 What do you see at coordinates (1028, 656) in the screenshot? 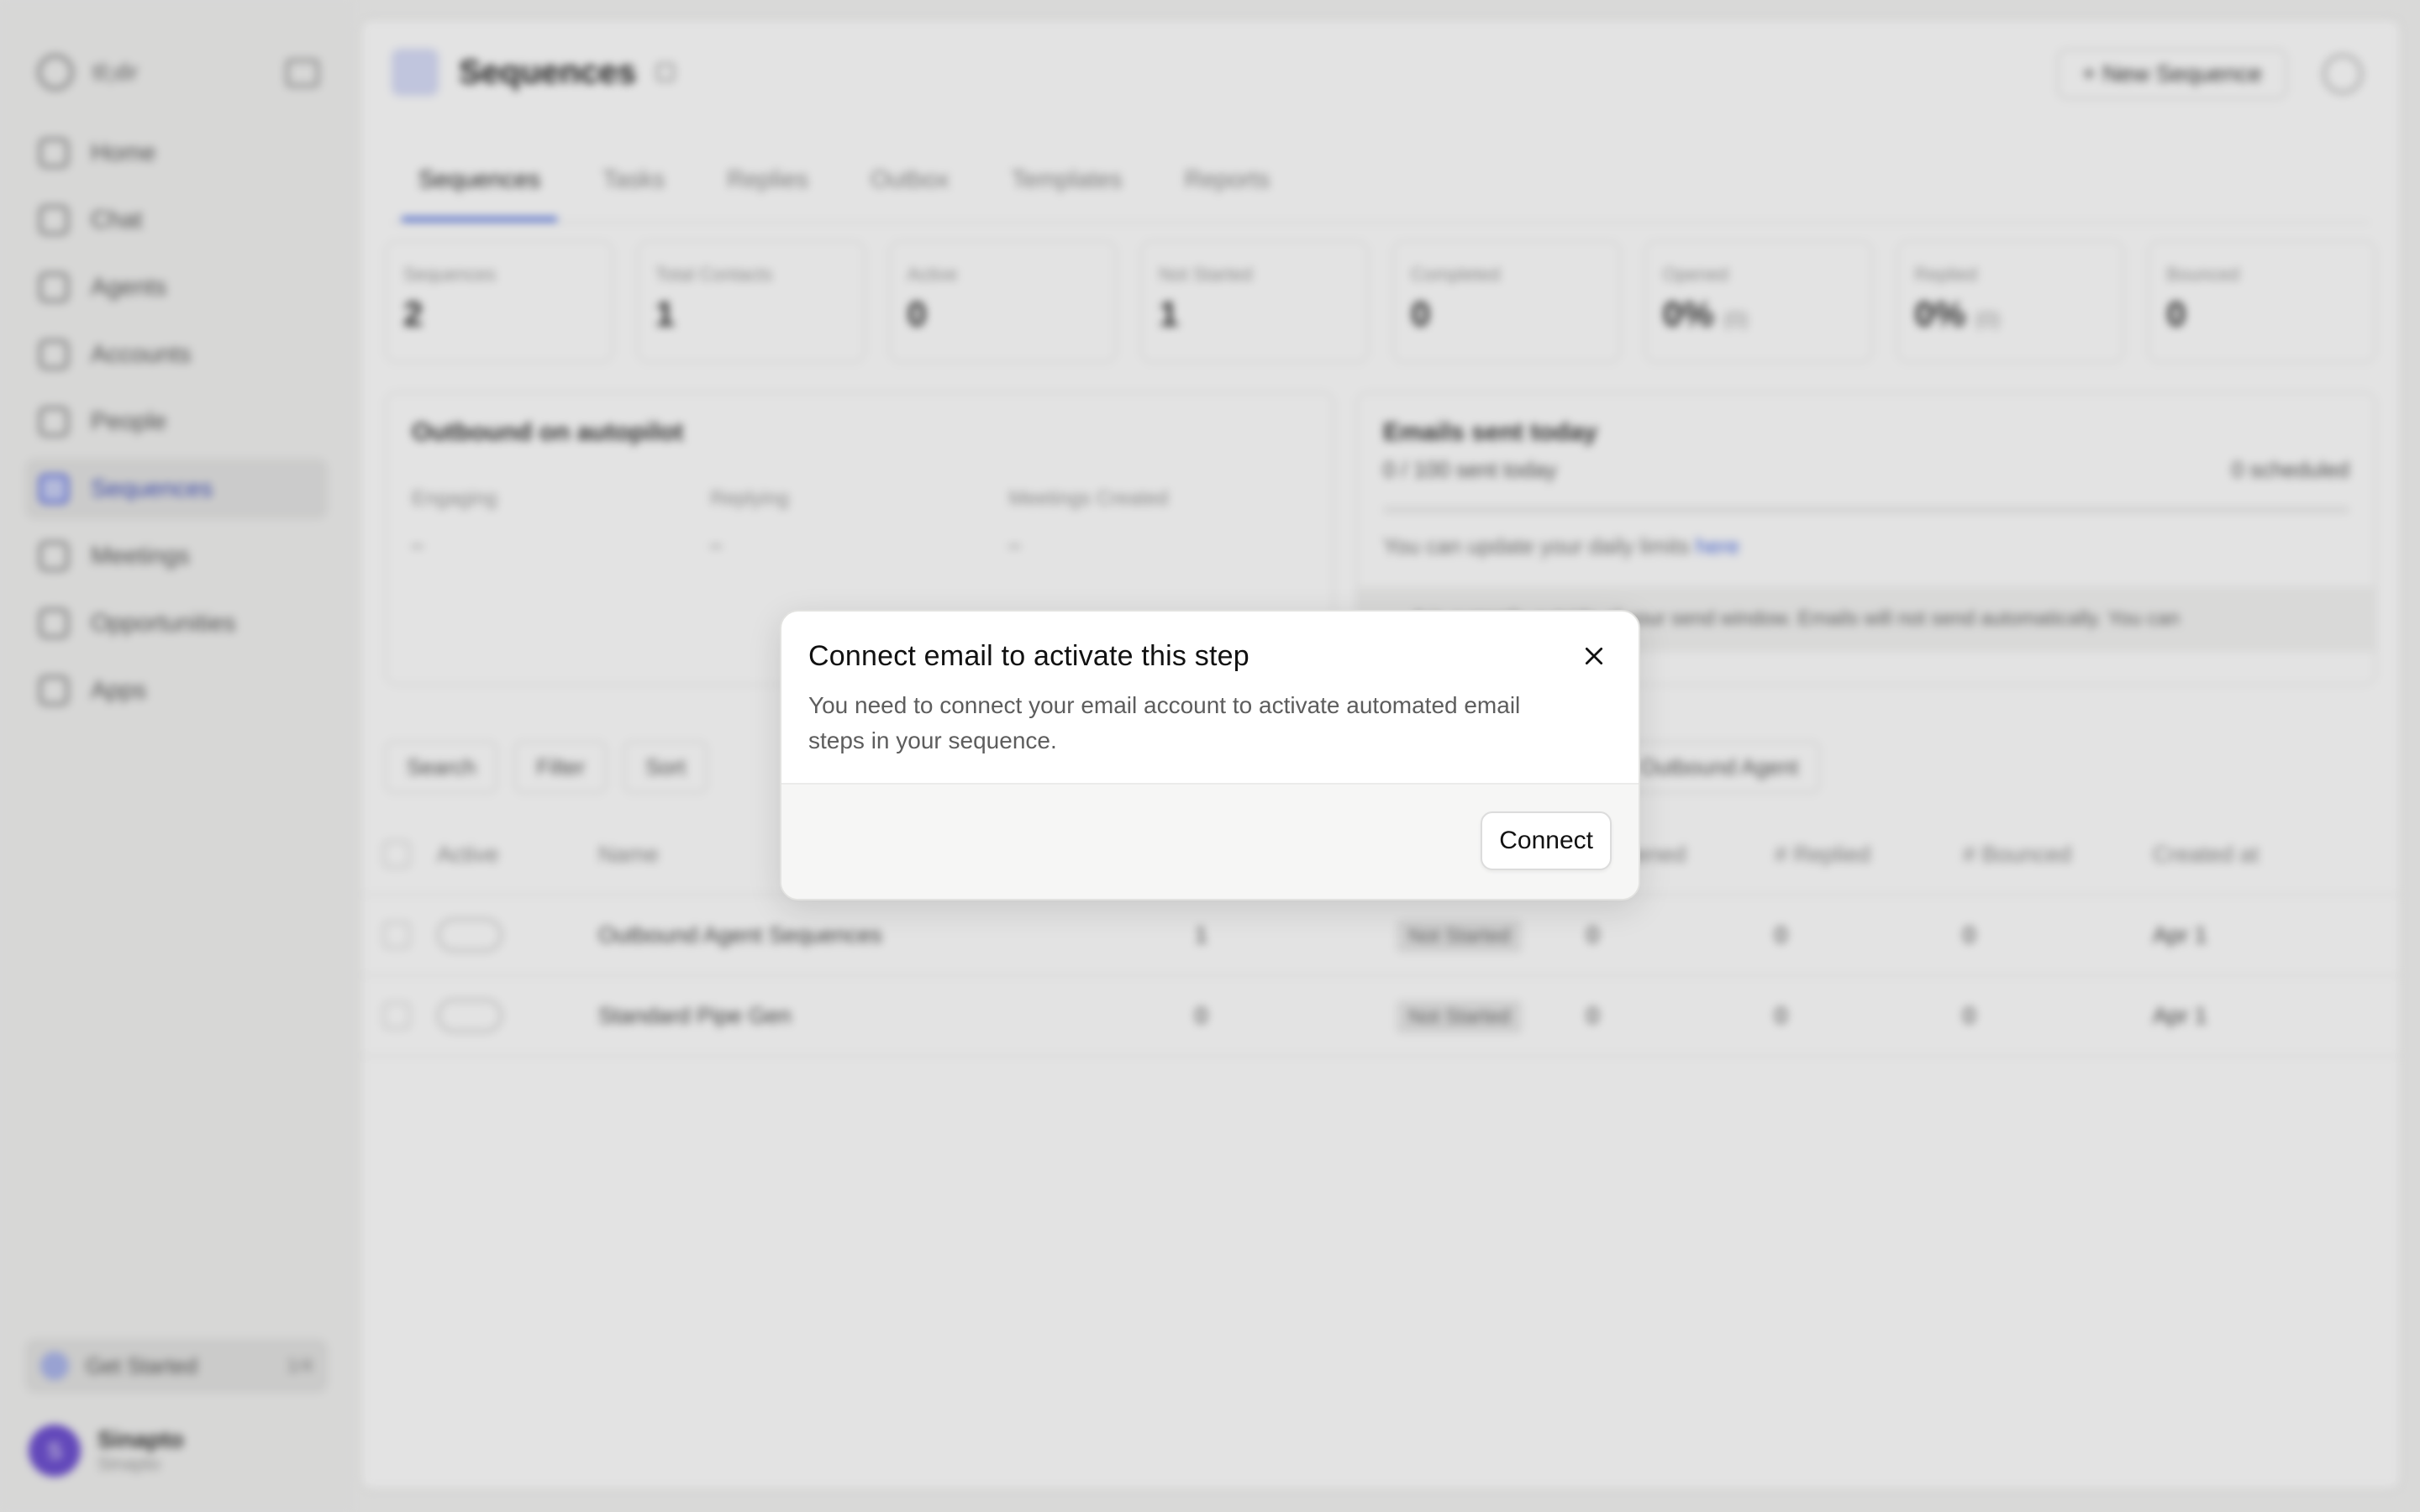
I see `dialog-title: Connect email to activate this step` at bounding box center [1028, 656].